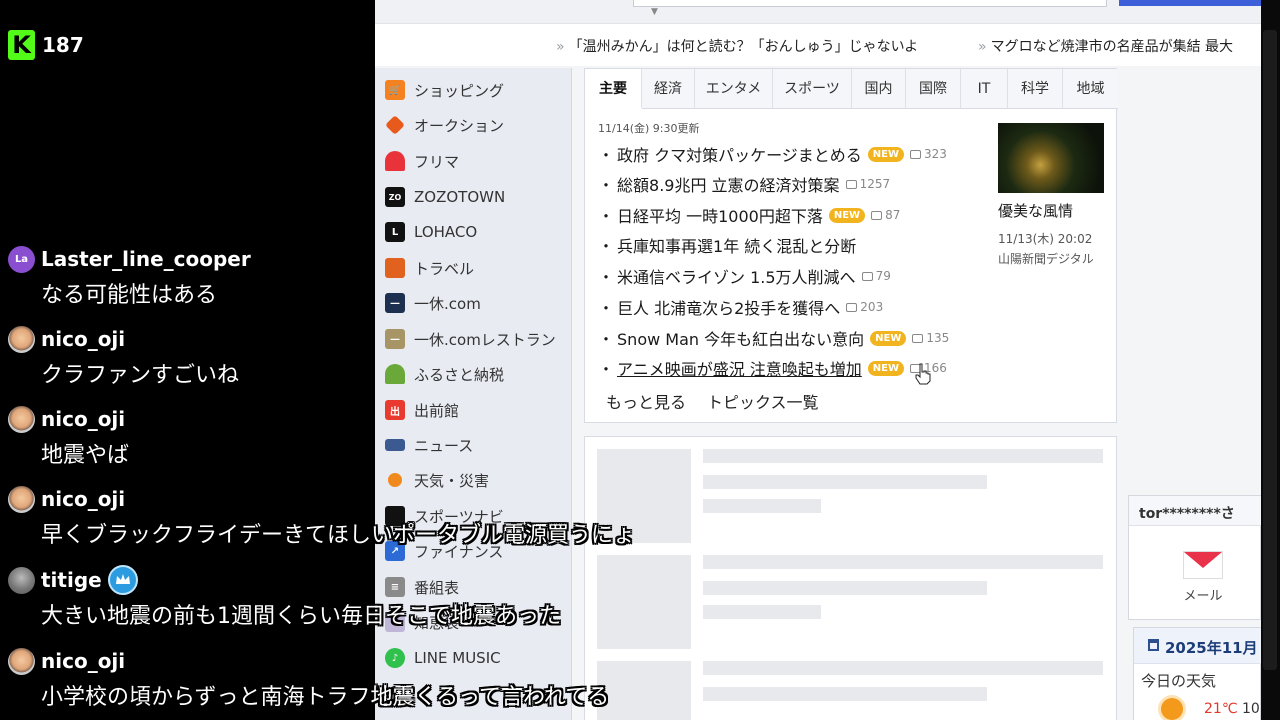  Describe the element at coordinates (395, 374) in the screenshot. I see `furusato-icon` at that location.